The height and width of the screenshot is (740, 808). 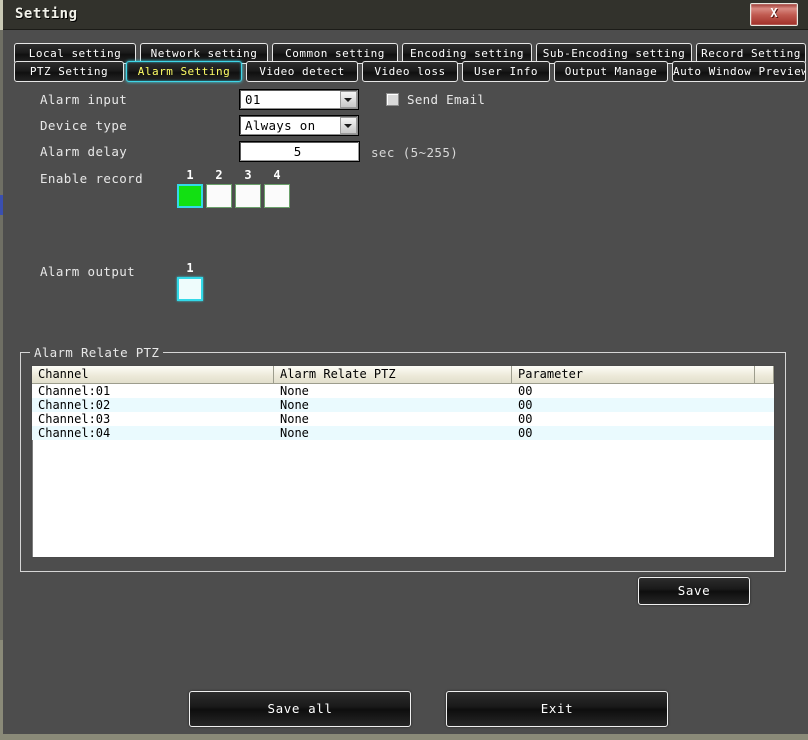 I want to click on alarm-delay-suffix: sec (5~255), so click(x=415, y=152).